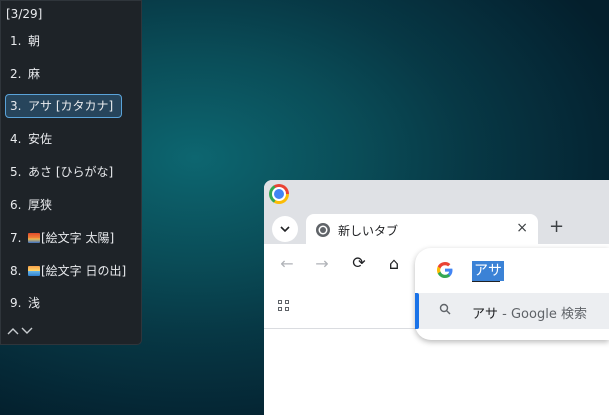 The width and height of the screenshot is (609, 415). I want to click on ime-candidate-number: 8., so click(16, 271).